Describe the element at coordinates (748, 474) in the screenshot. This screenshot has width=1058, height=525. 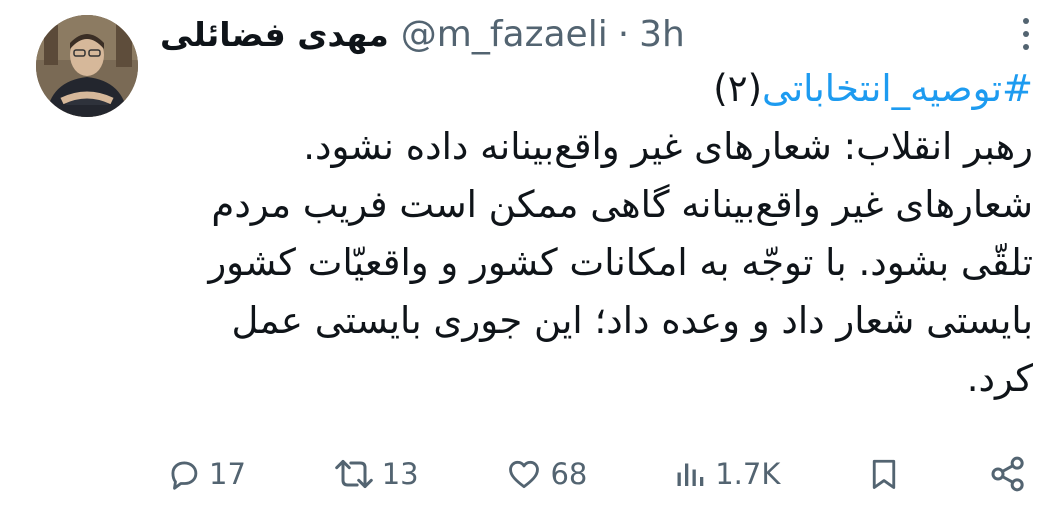
I see `views-count: 1.7K` at that location.